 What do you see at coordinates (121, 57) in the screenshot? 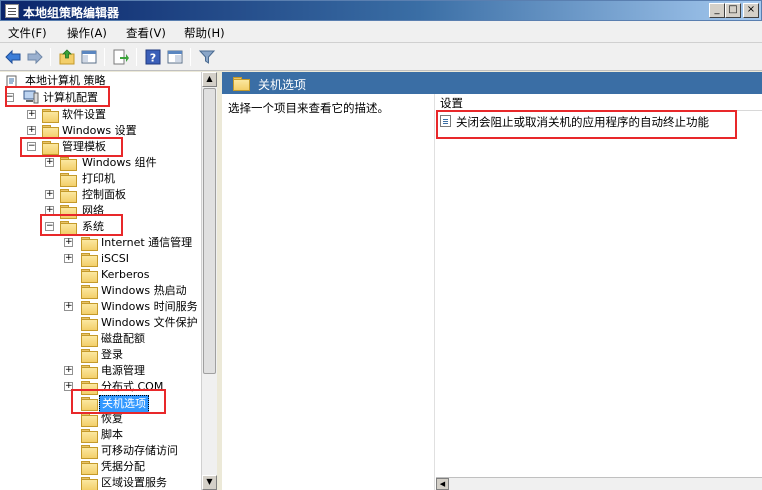
I see `export-list-icon` at bounding box center [121, 57].